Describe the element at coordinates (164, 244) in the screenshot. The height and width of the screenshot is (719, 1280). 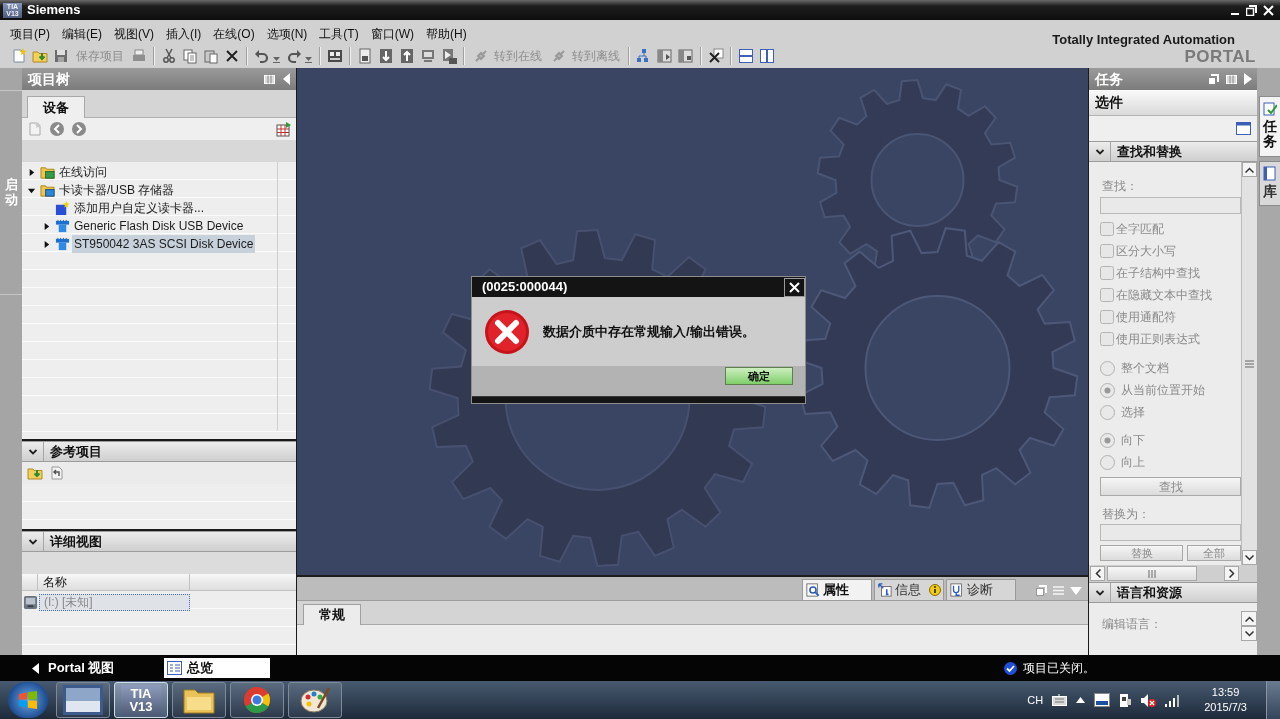
I see `tree-item: ST950042 3AS SCSI Disk Device` at that location.